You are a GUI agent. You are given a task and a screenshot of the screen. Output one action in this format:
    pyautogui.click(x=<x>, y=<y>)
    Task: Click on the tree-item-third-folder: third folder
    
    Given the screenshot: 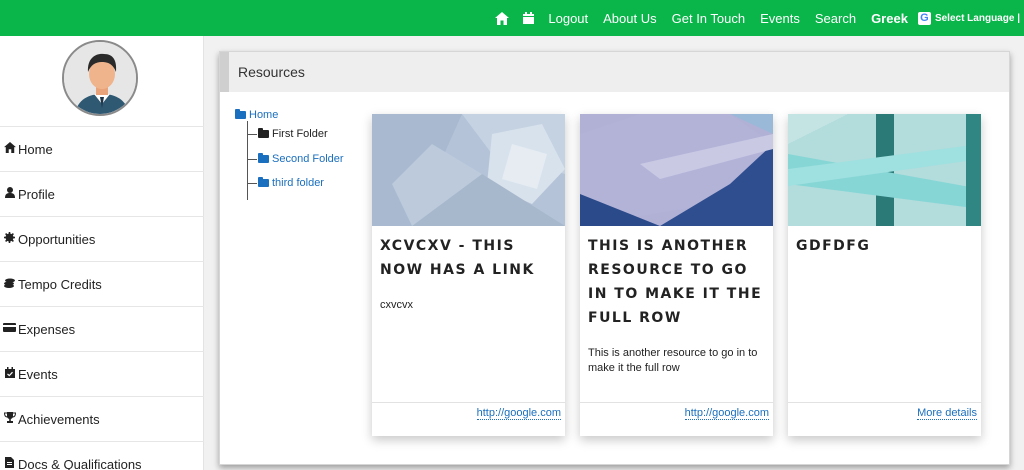 What is the action you would take?
    pyautogui.click(x=291, y=183)
    